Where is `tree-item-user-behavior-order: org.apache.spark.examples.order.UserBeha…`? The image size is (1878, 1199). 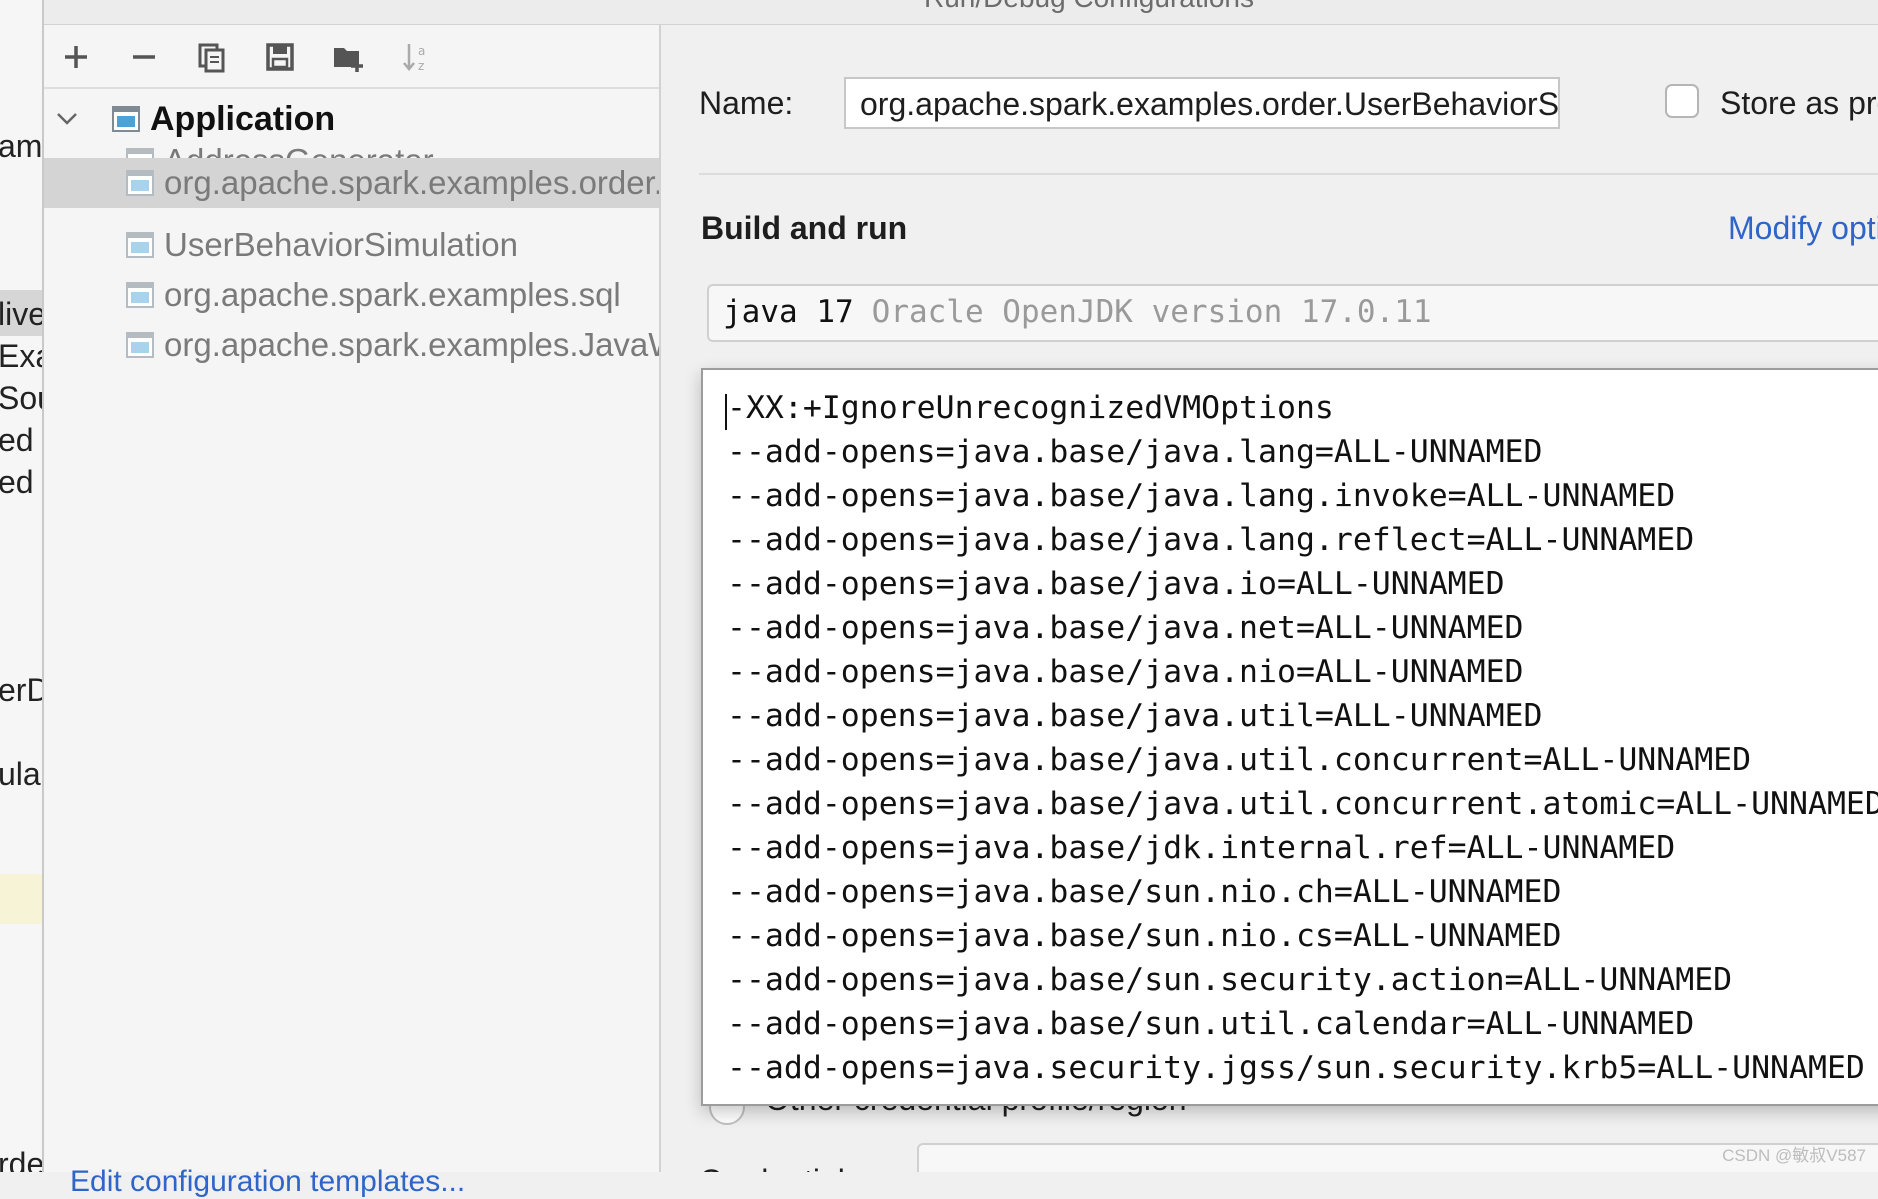 tree-item-user-behavior-order: org.apache.spark.examples.order.UserBeha… is located at coordinates (351, 183).